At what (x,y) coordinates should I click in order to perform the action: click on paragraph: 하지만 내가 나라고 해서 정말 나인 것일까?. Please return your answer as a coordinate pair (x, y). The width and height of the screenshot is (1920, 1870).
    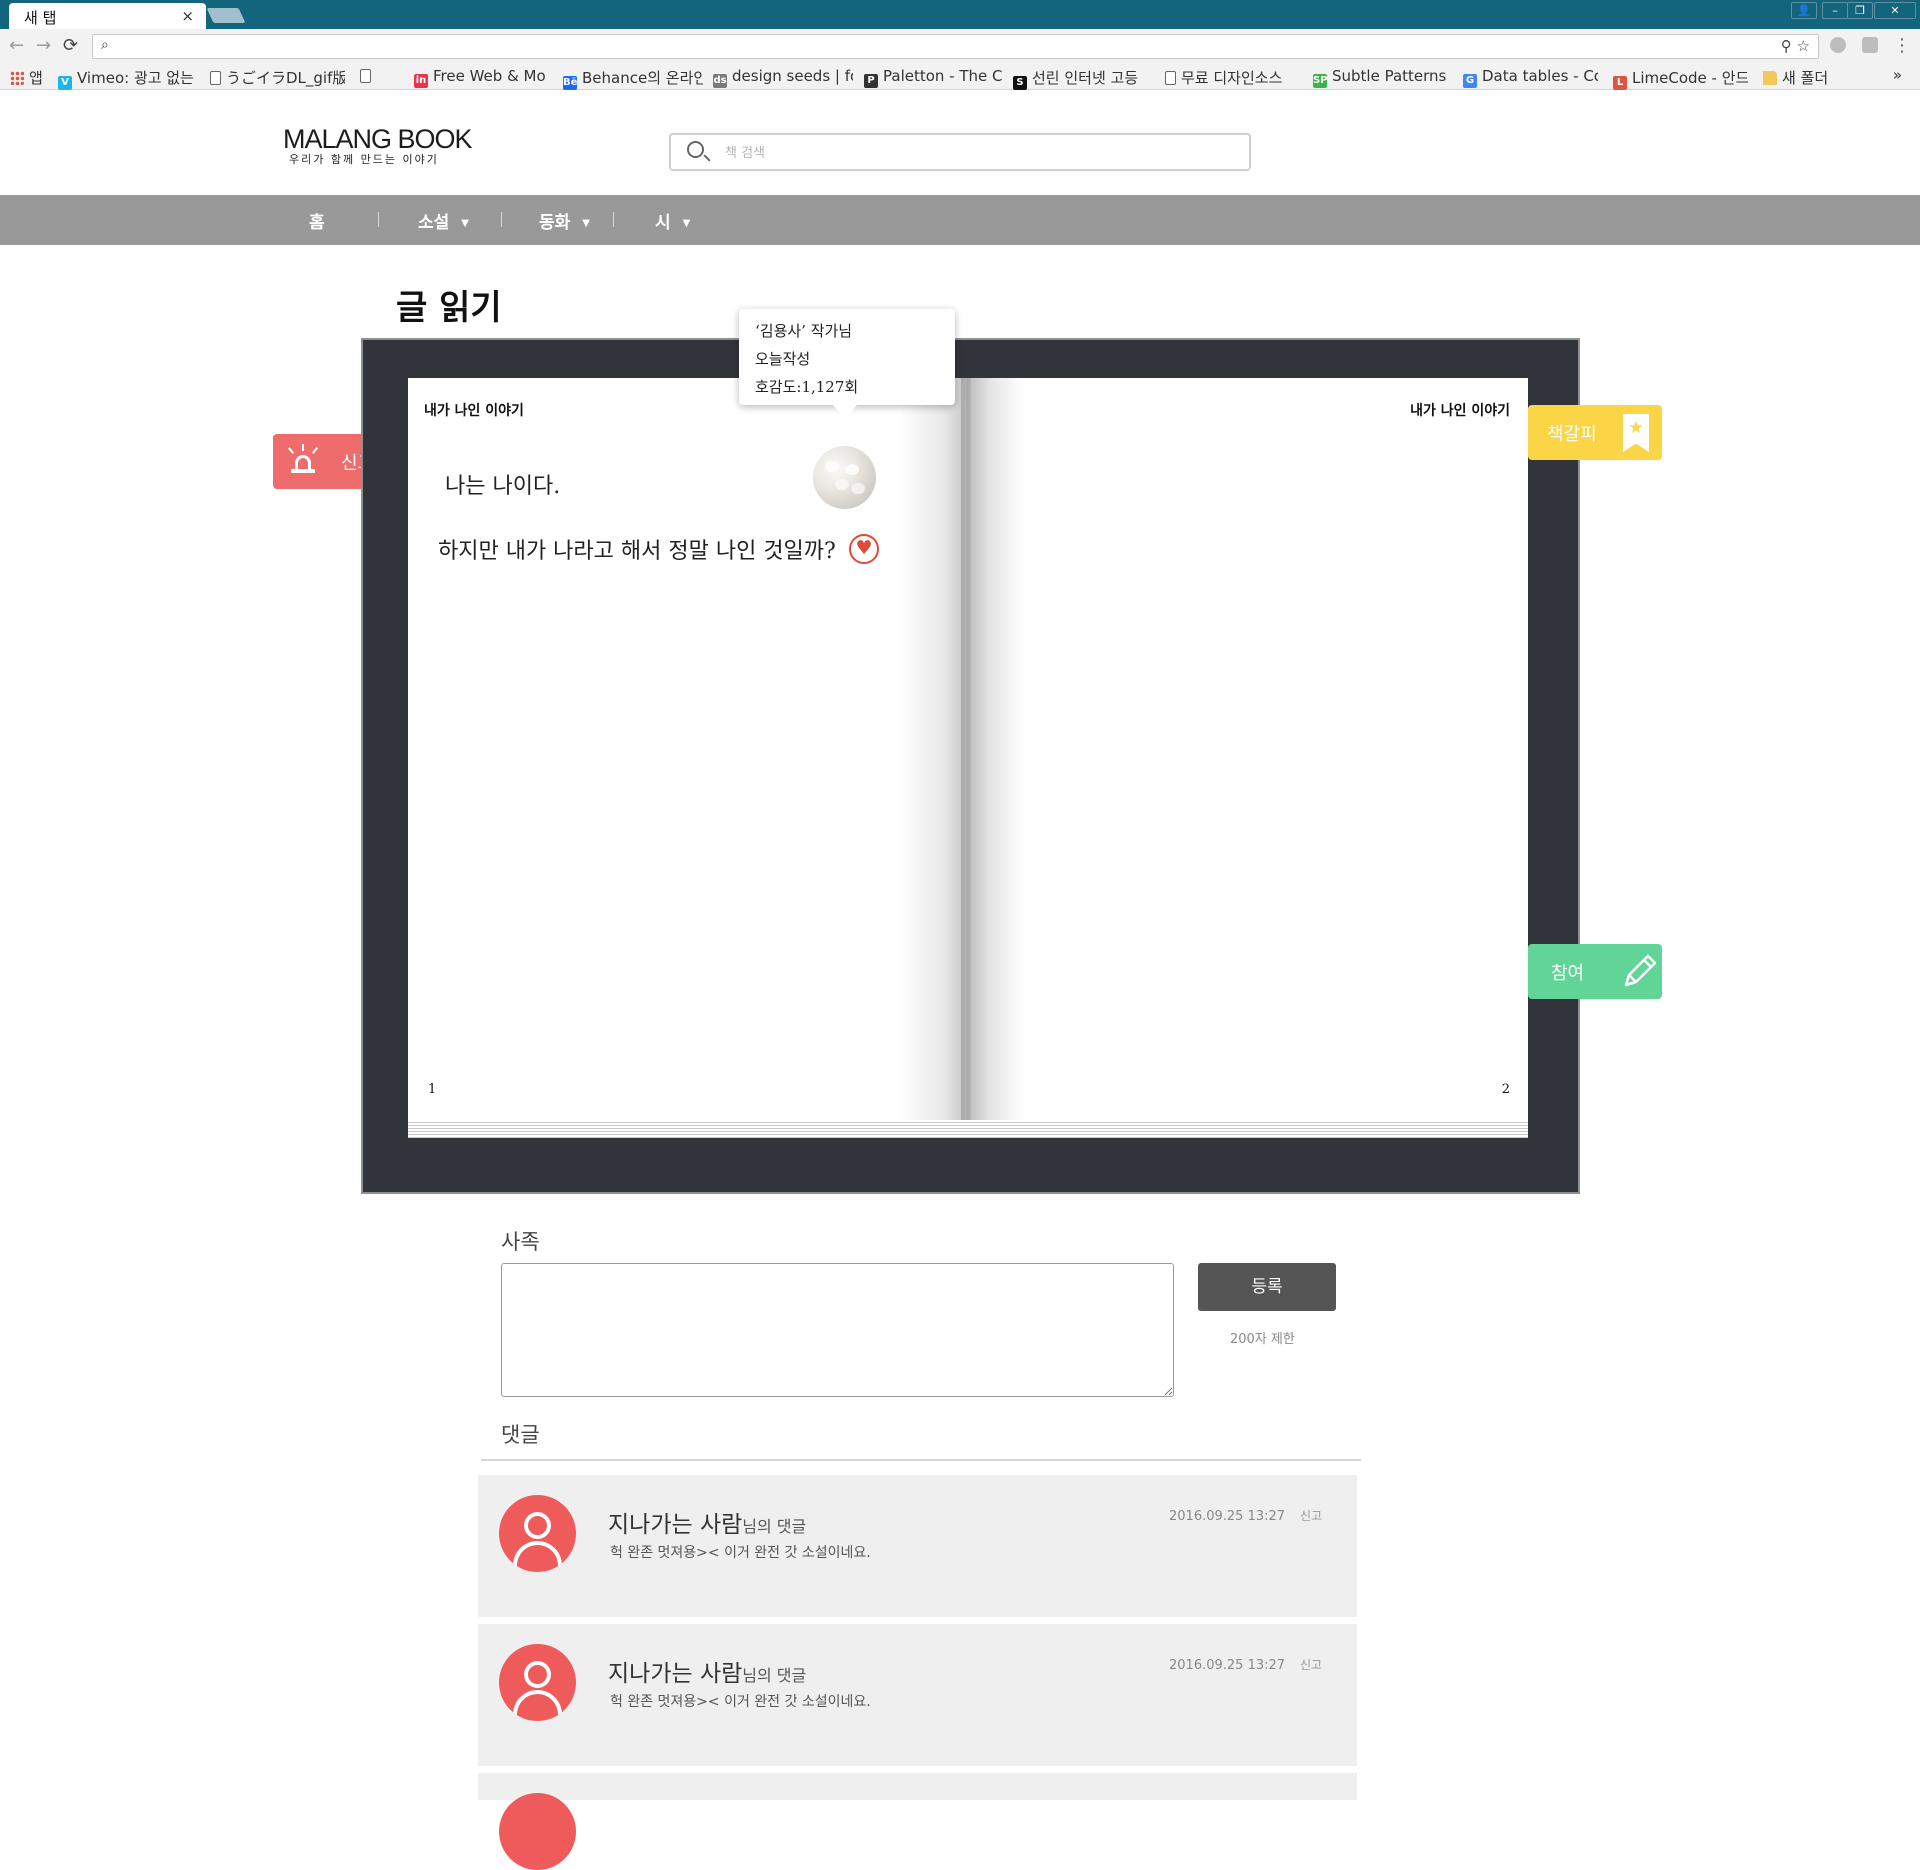
    Looking at the image, I should click on (637, 549).